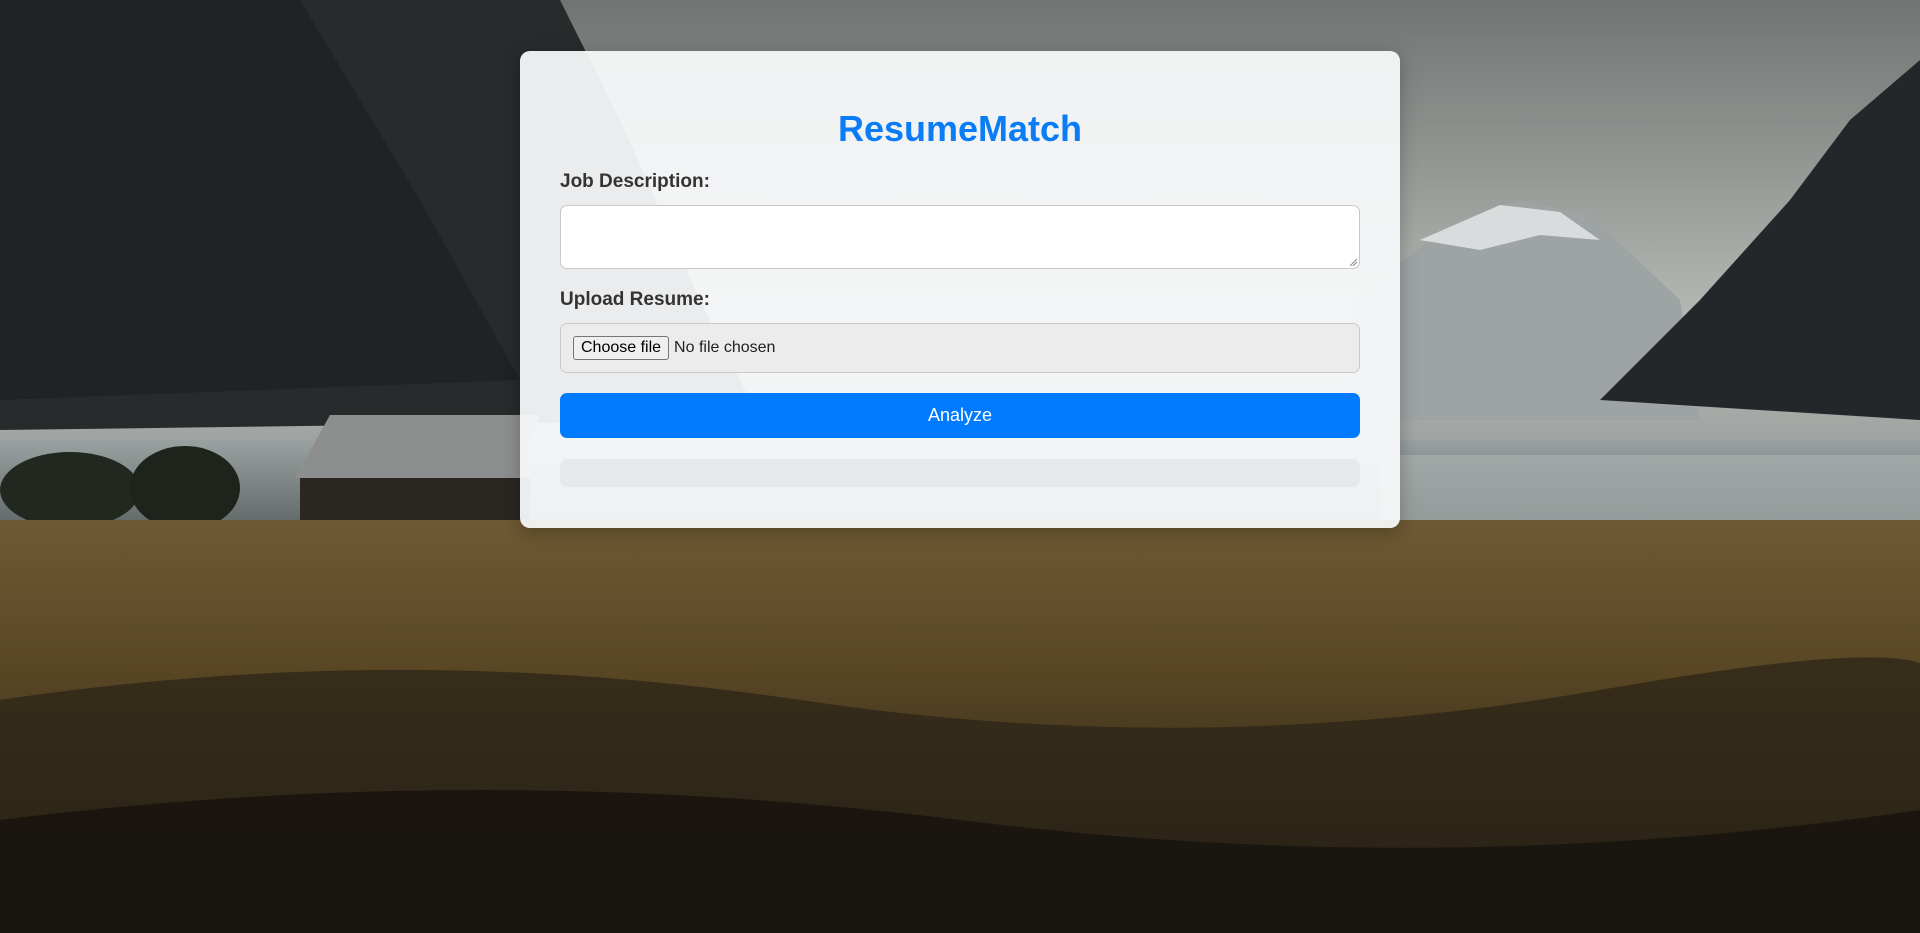 The width and height of the screenshot is (1920, 933). I want to click on resize-grip-icon, so click(1353, 262).